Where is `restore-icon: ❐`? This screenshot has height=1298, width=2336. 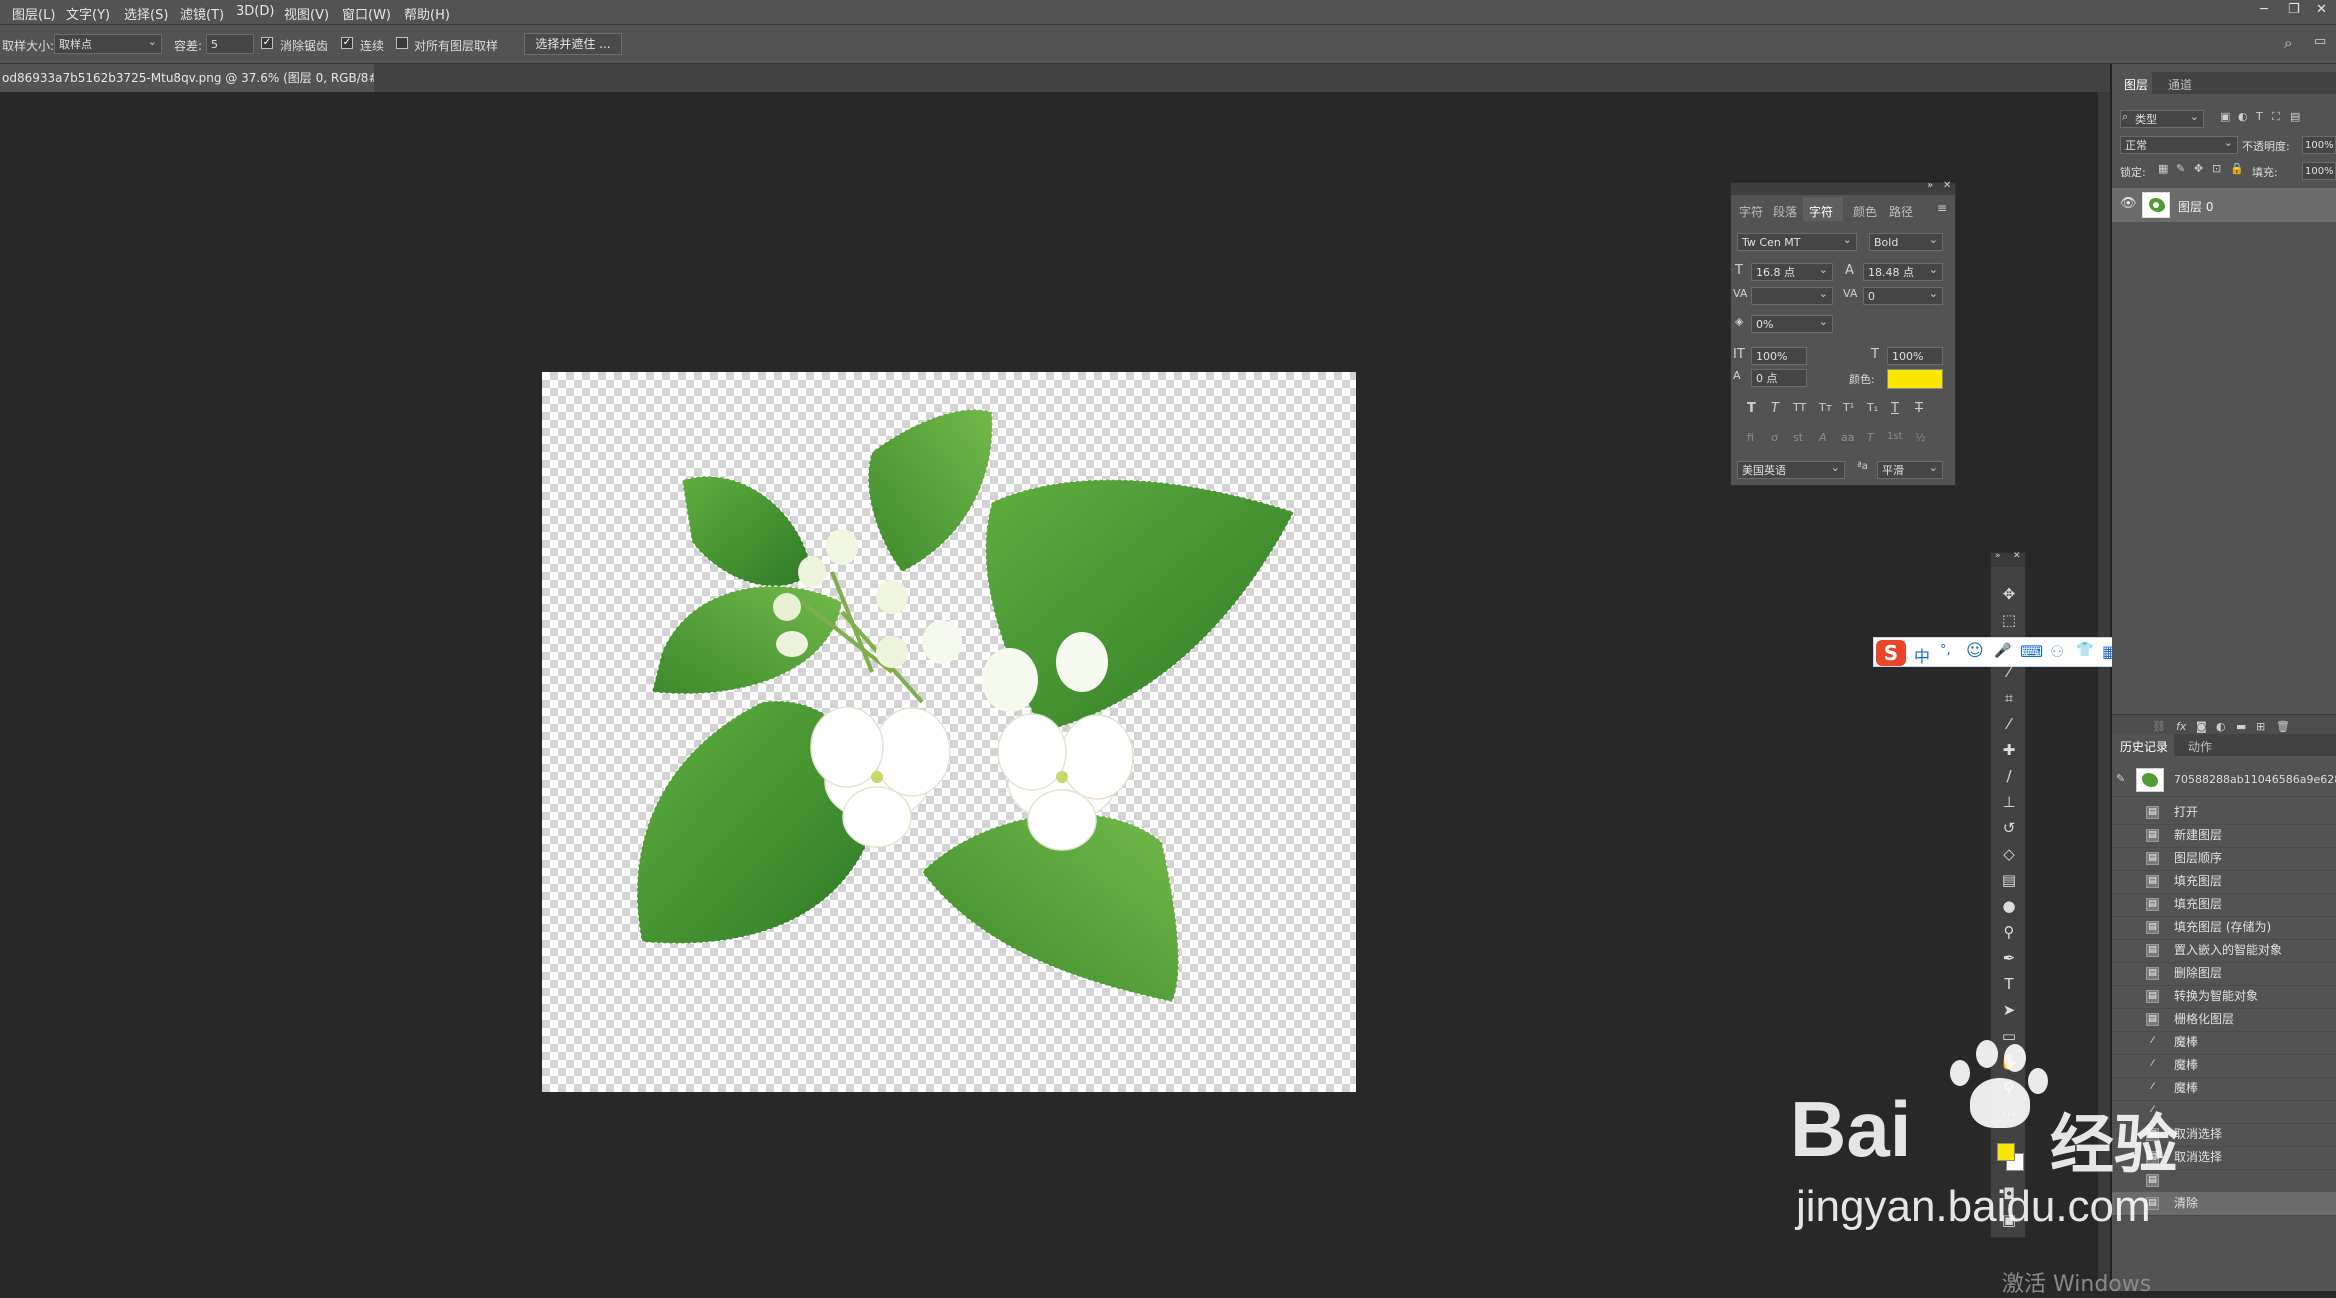 restore-icon: ❐ is located at coordinates (2294, 9).